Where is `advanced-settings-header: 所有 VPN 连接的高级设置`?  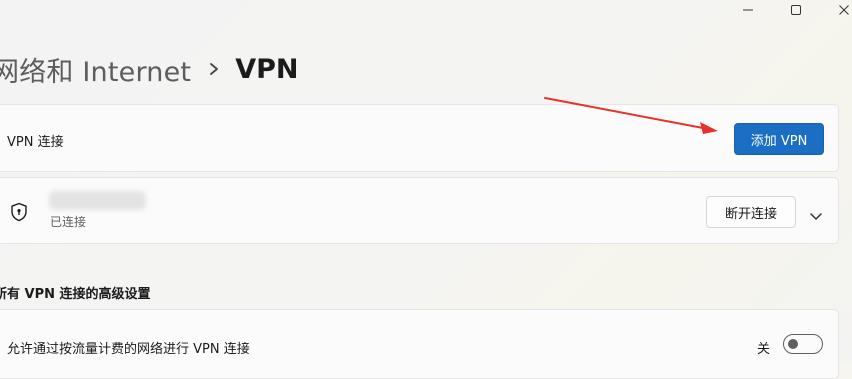 advanced-settings-header: 所有 VPN 连接的高级设置 is located at coordinates (75, 294).